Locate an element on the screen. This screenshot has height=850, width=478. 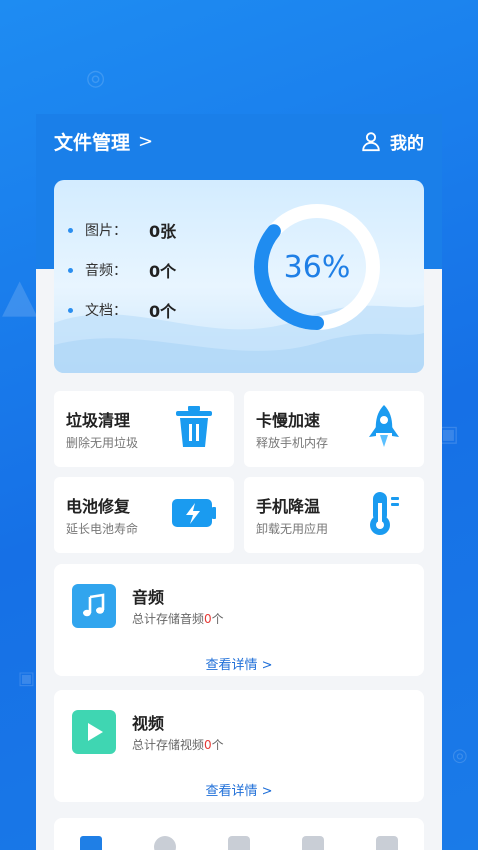
tab-bar is located at coordinates (239, 843).